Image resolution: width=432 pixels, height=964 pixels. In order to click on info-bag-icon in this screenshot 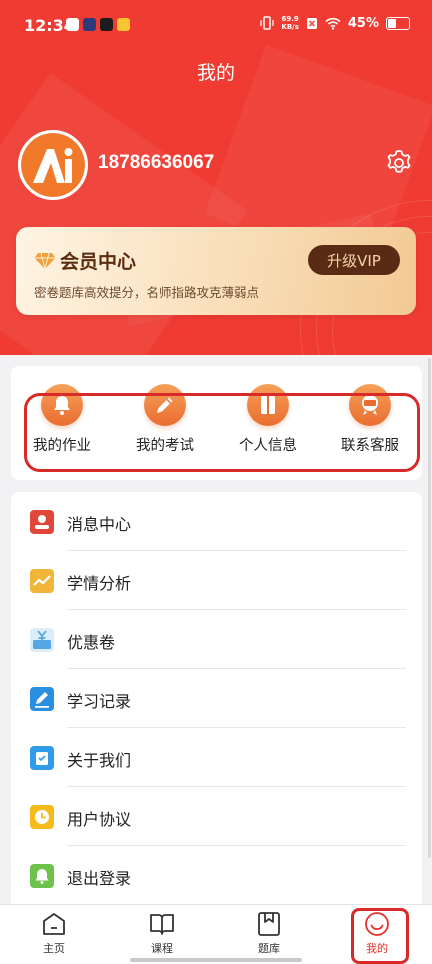, I will do `click(42, 758)`.